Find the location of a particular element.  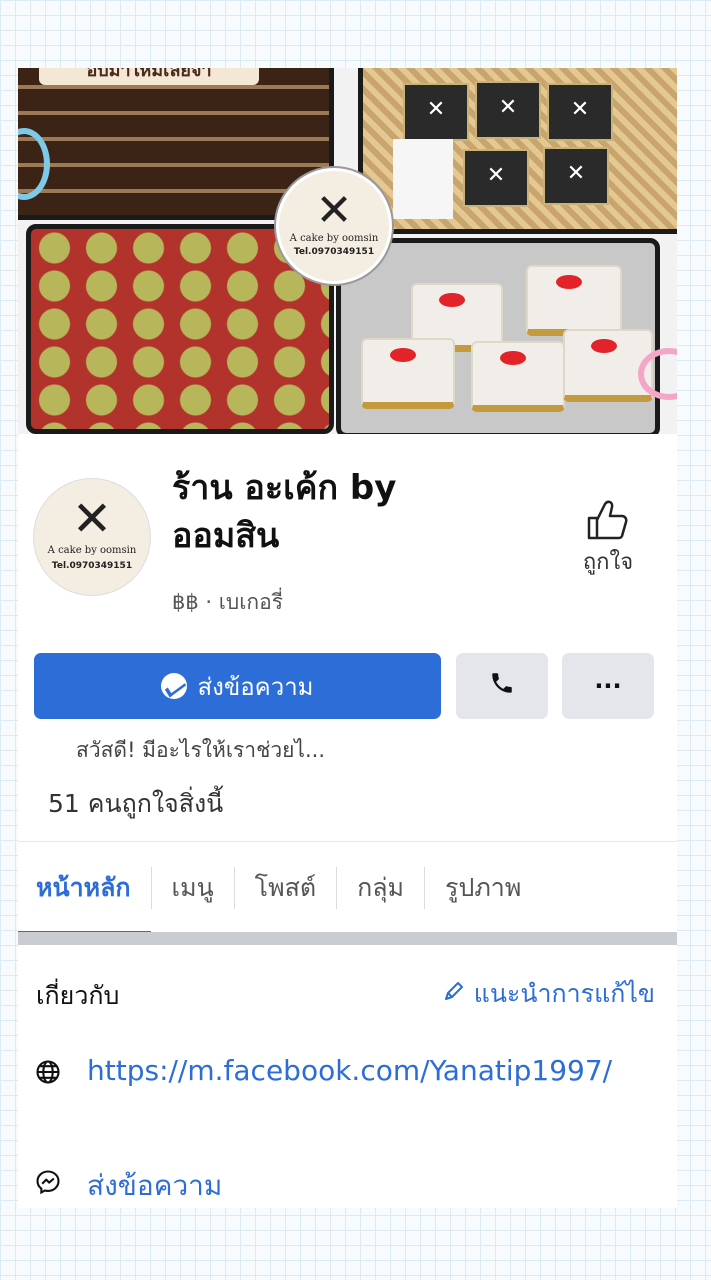

avatar-line2: Tel.0970349151 is located at coordinates (92, 566).